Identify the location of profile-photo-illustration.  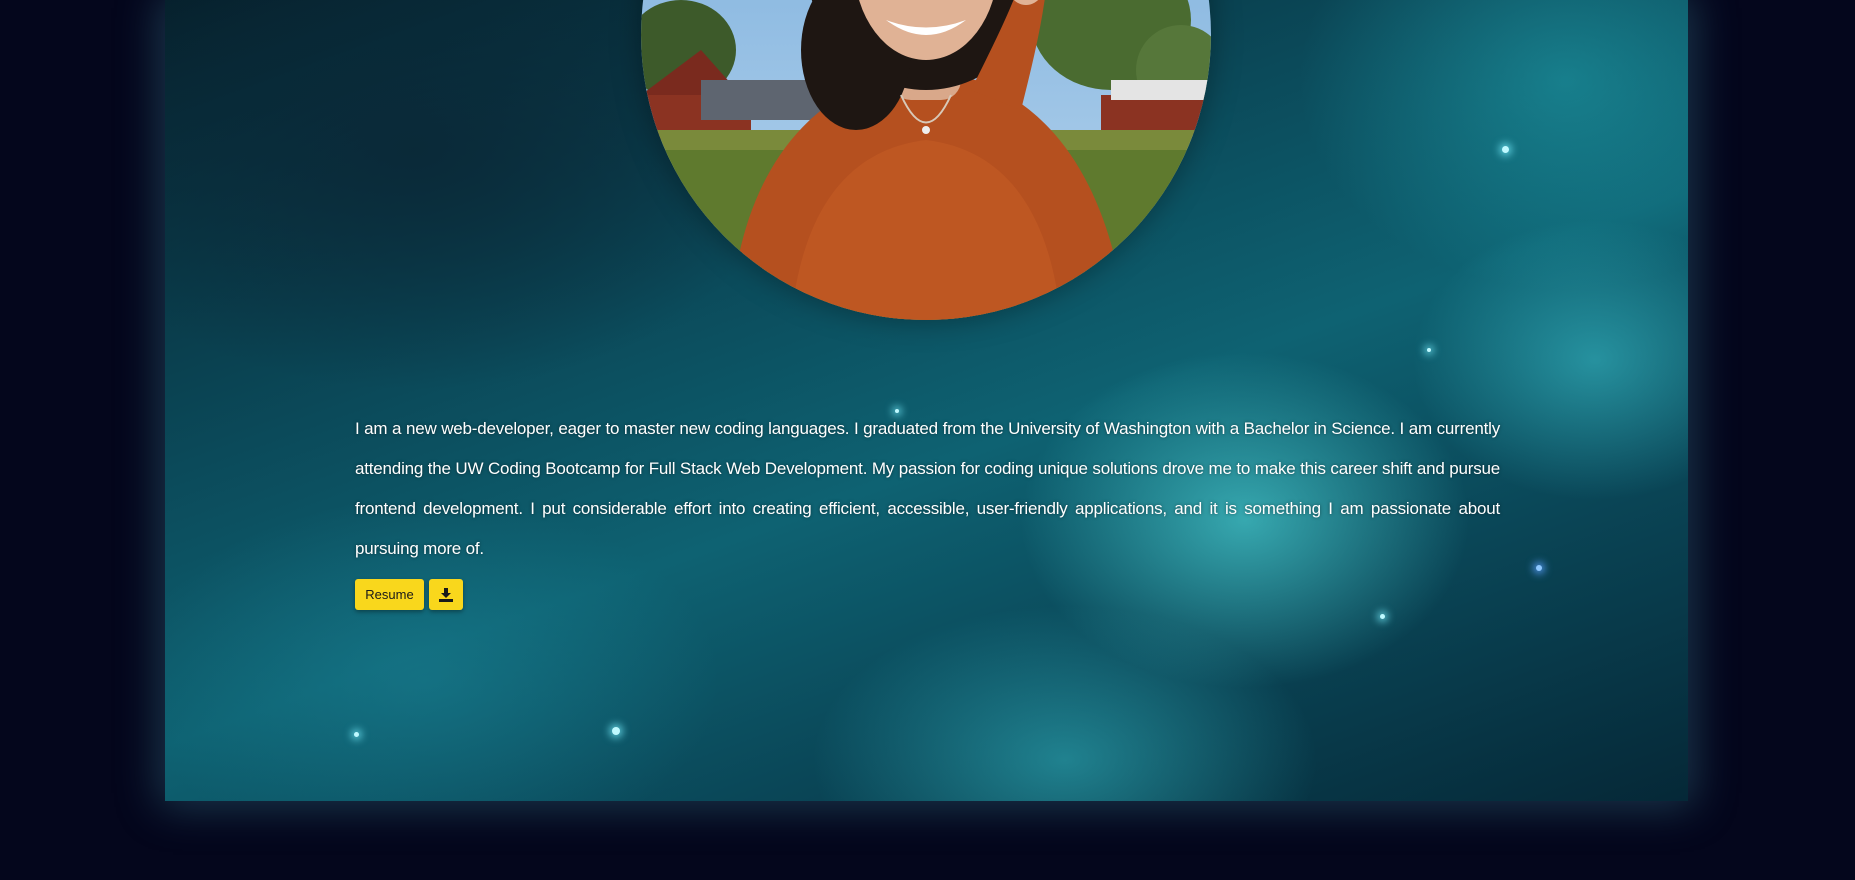
(926, 160).